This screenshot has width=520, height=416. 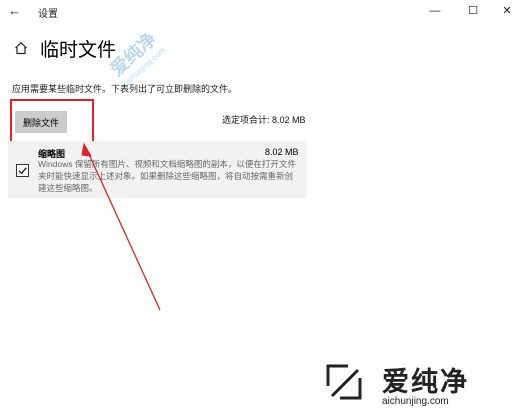 What do you see at coordinates (415, 401) in the screenshot?
I see `watermark-en: aichunjing.com` at bounding box center [415, 401].